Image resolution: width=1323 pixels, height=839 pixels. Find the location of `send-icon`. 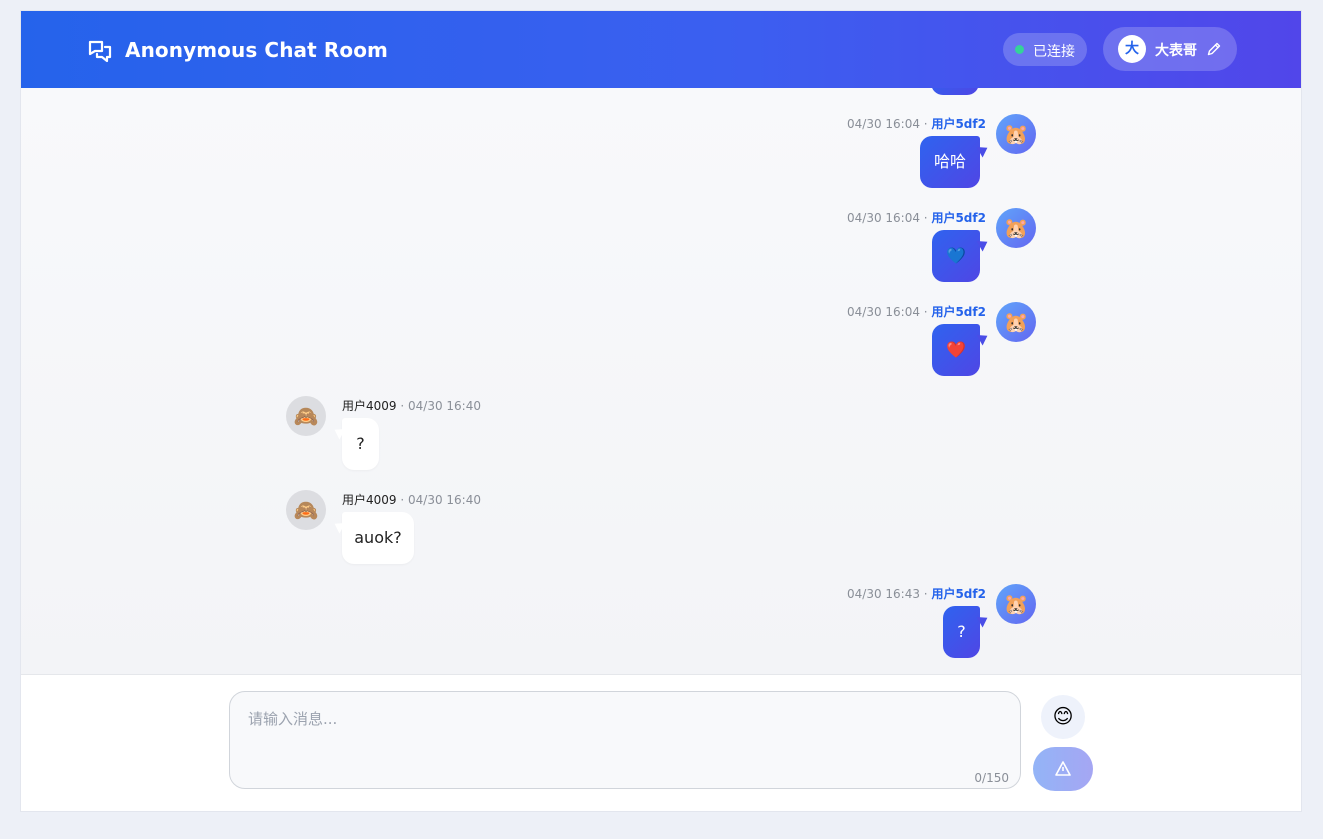

send-icon is located at coordinates (1063, 768).